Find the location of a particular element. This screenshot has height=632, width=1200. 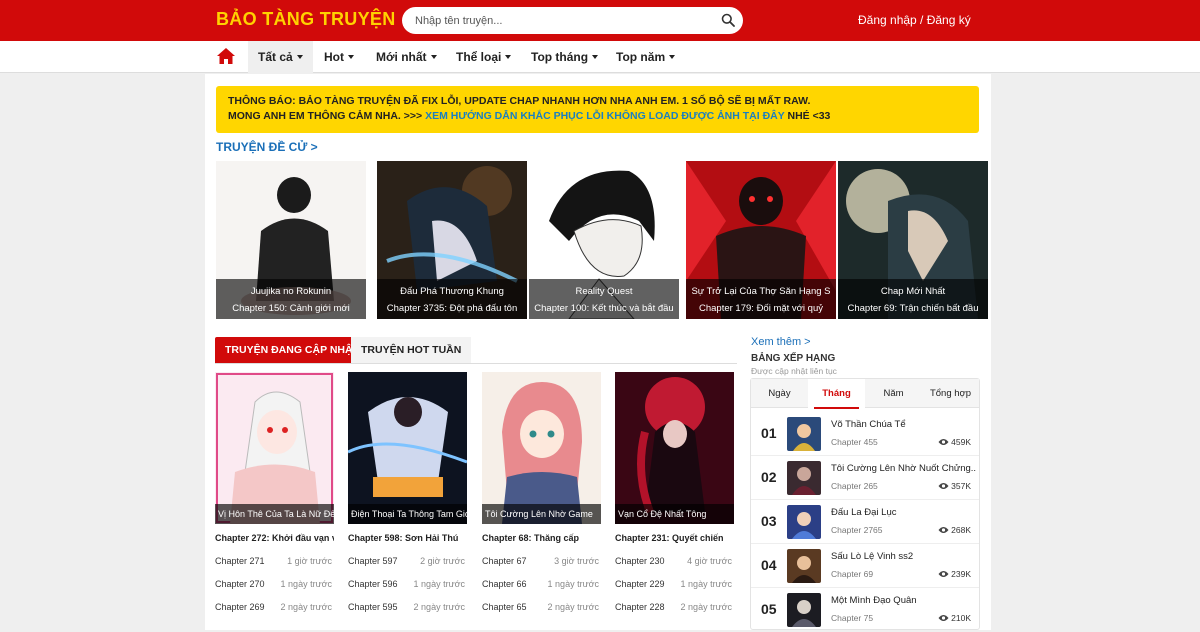

see-more-link: Xem thêm > is located at coordinates (781, 342).